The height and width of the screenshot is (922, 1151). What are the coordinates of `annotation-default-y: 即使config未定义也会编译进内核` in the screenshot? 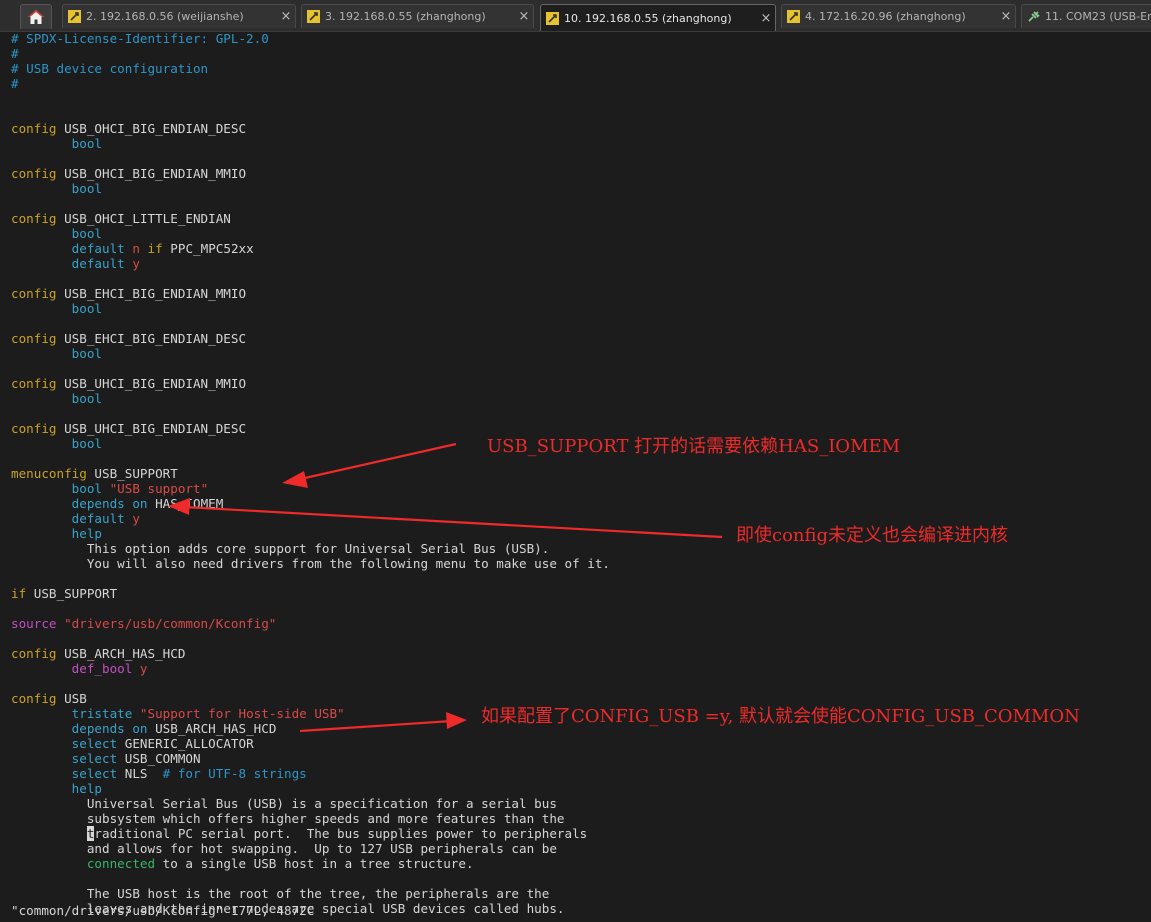 It's located at (872, 535).